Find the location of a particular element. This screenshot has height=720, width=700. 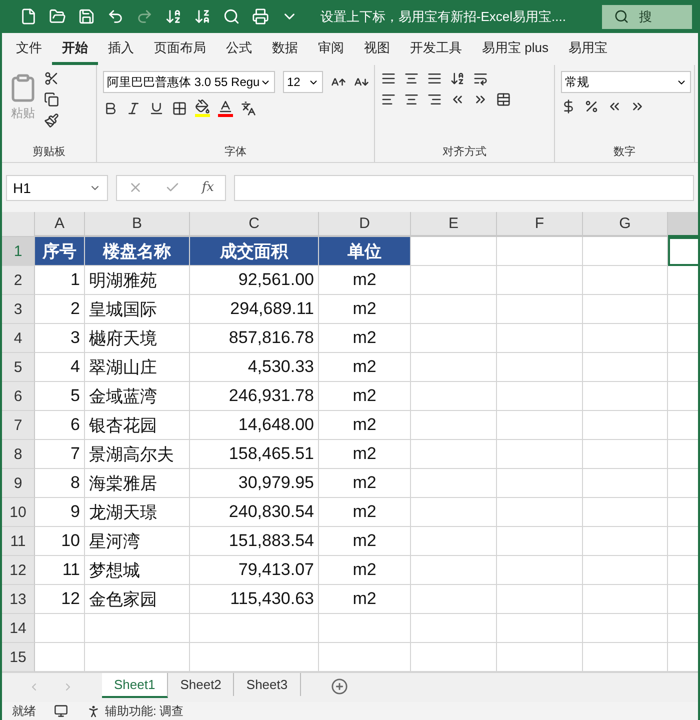

column-header: G is located at coordinates (625, 224).